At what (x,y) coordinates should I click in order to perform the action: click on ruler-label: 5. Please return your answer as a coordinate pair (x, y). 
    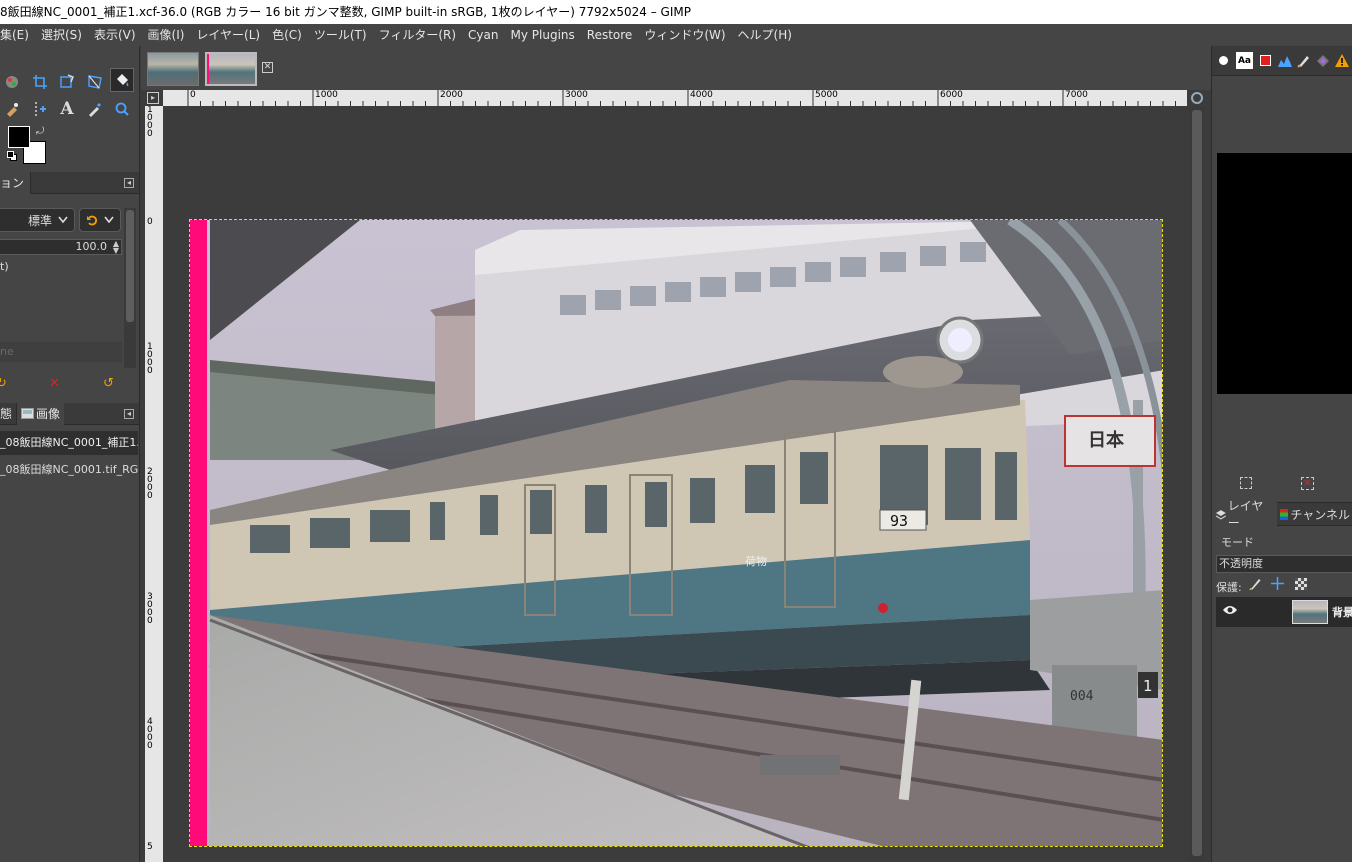
    Looking at the image, I should click on (150, 847).